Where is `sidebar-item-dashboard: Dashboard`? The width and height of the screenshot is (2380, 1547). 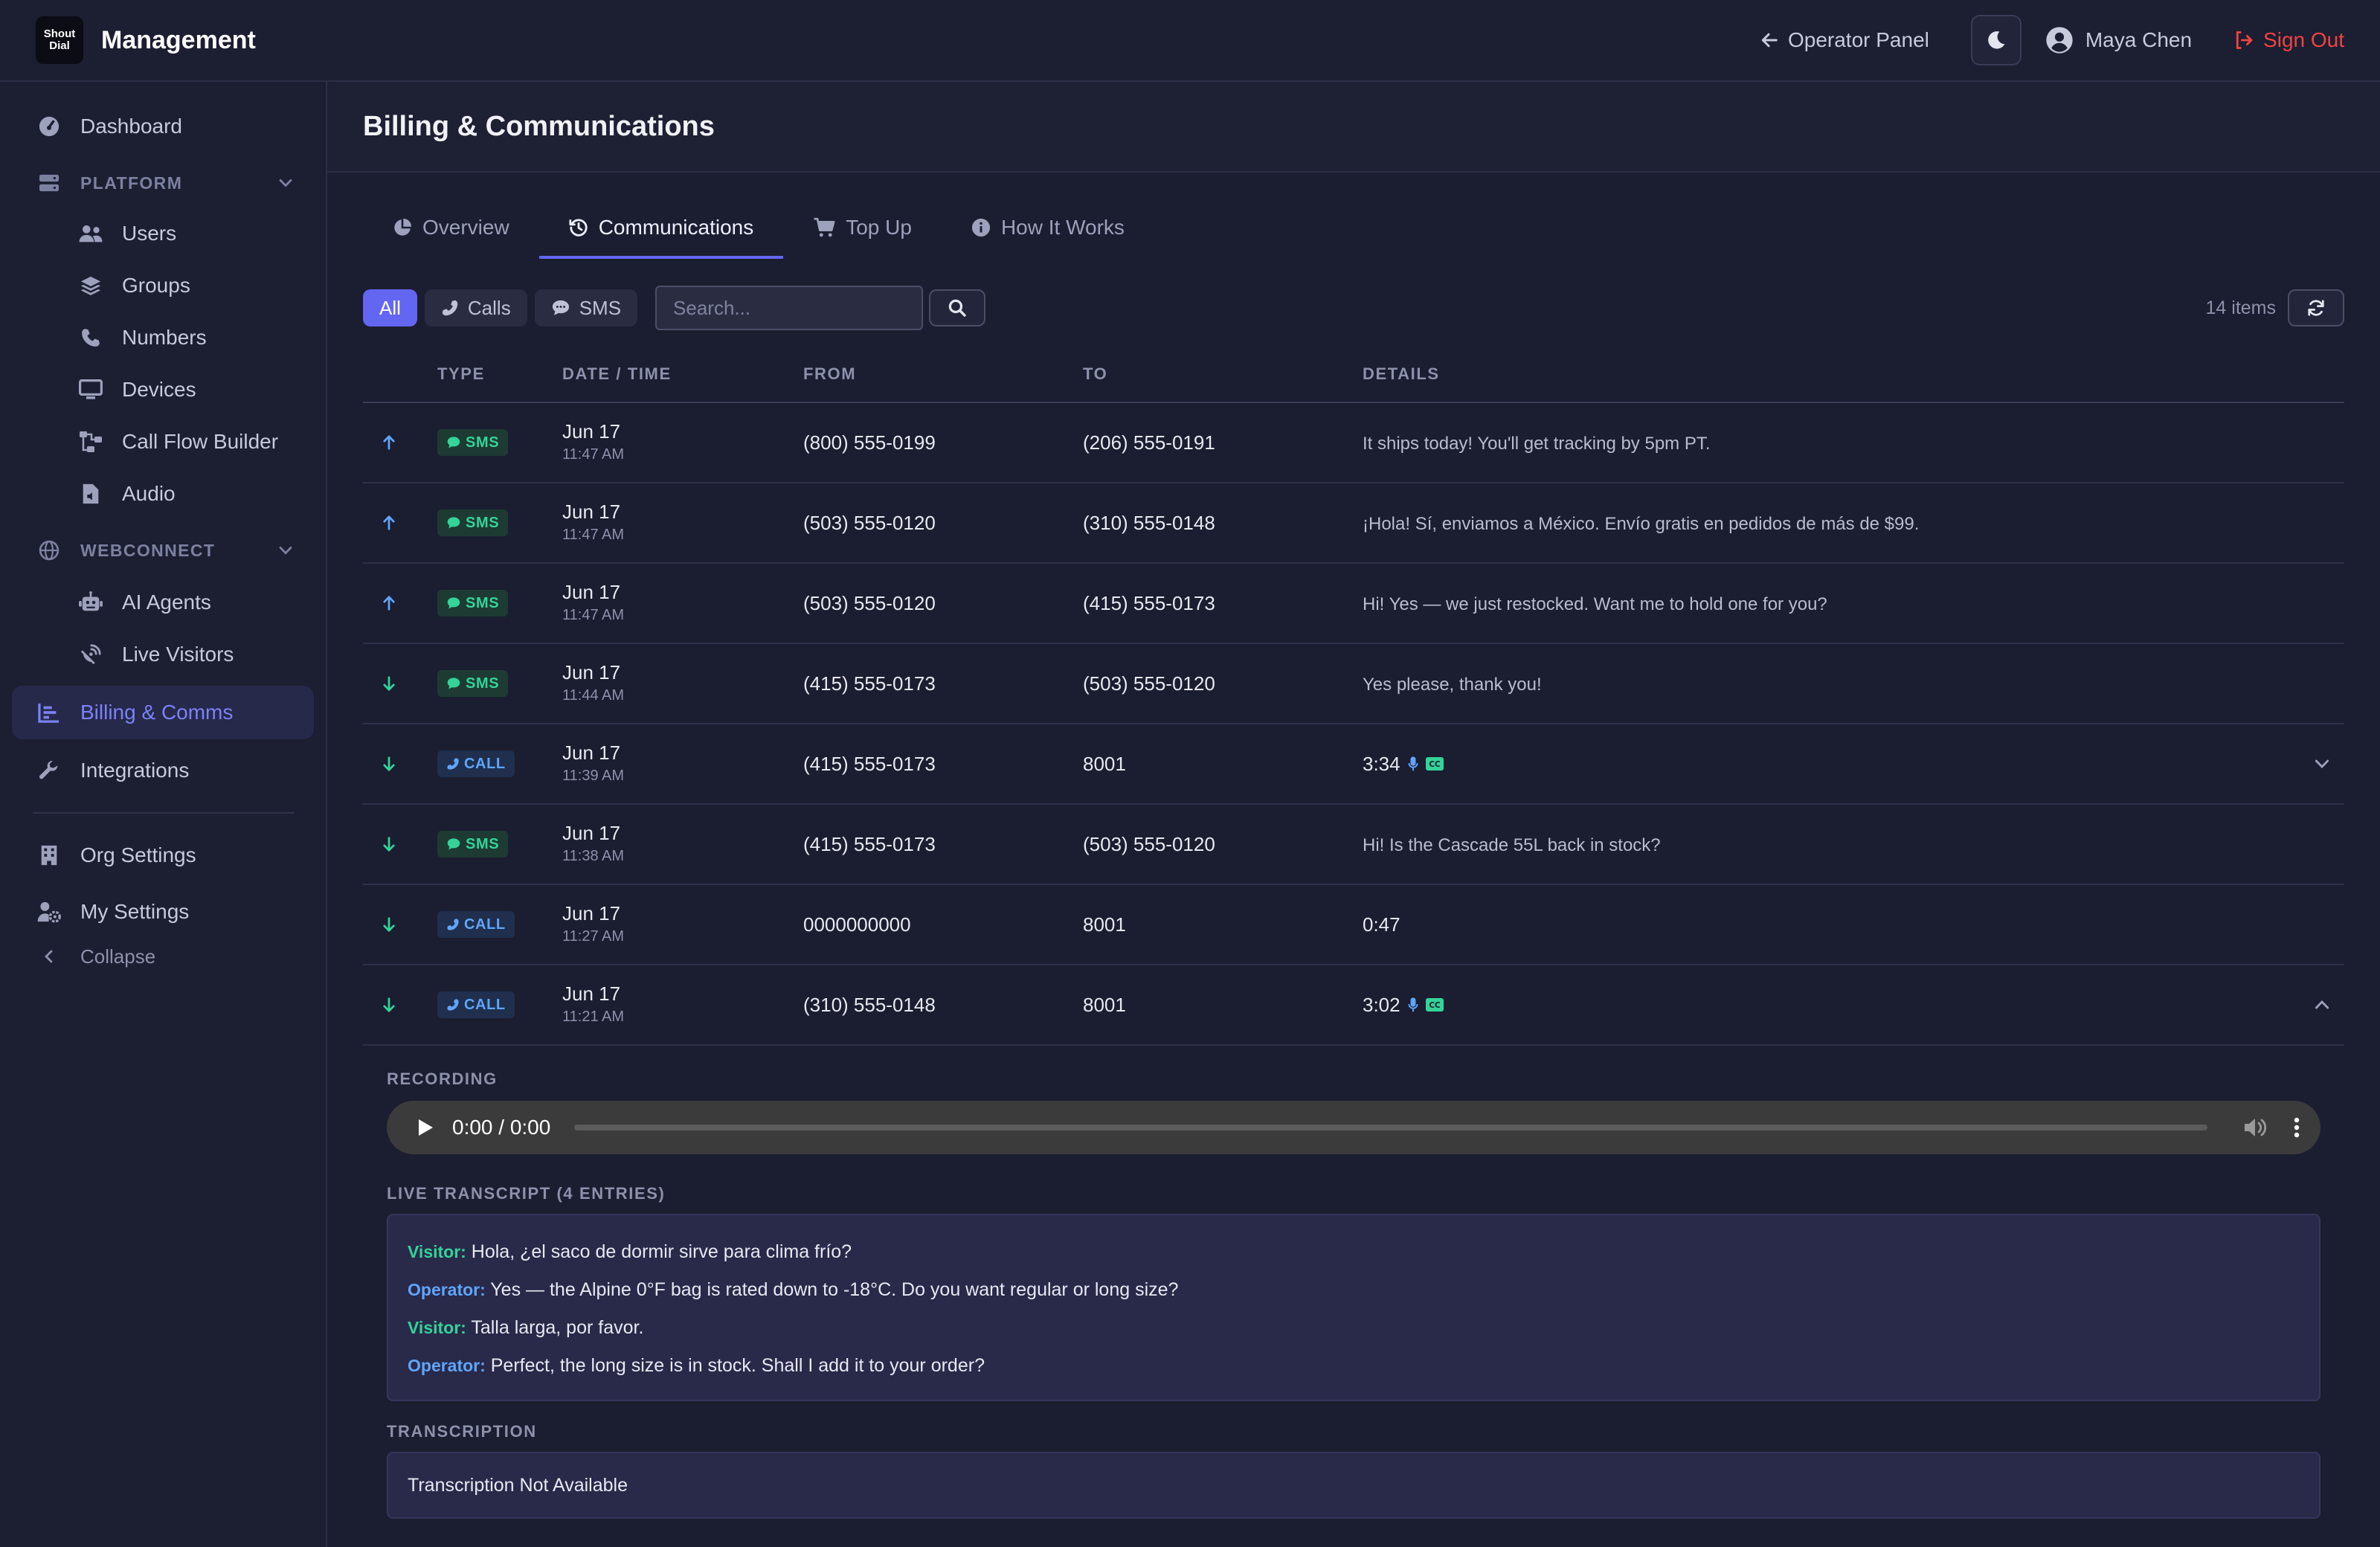
sidebar-item-dashboard: Dashboard is located at coordinates (163, 127).